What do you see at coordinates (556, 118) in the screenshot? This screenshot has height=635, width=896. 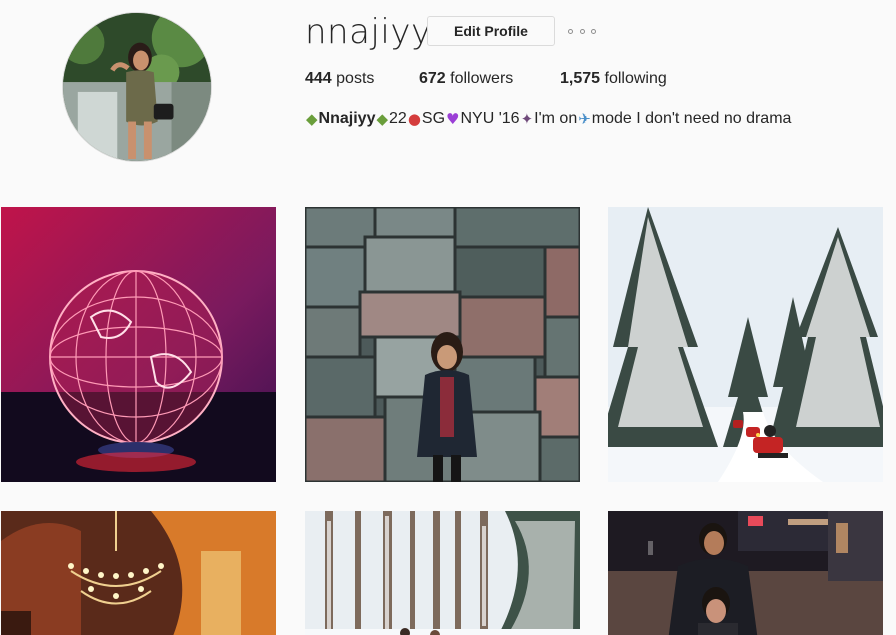 I see `bio-text-a: I'm on` at bounding box center [556, 118].